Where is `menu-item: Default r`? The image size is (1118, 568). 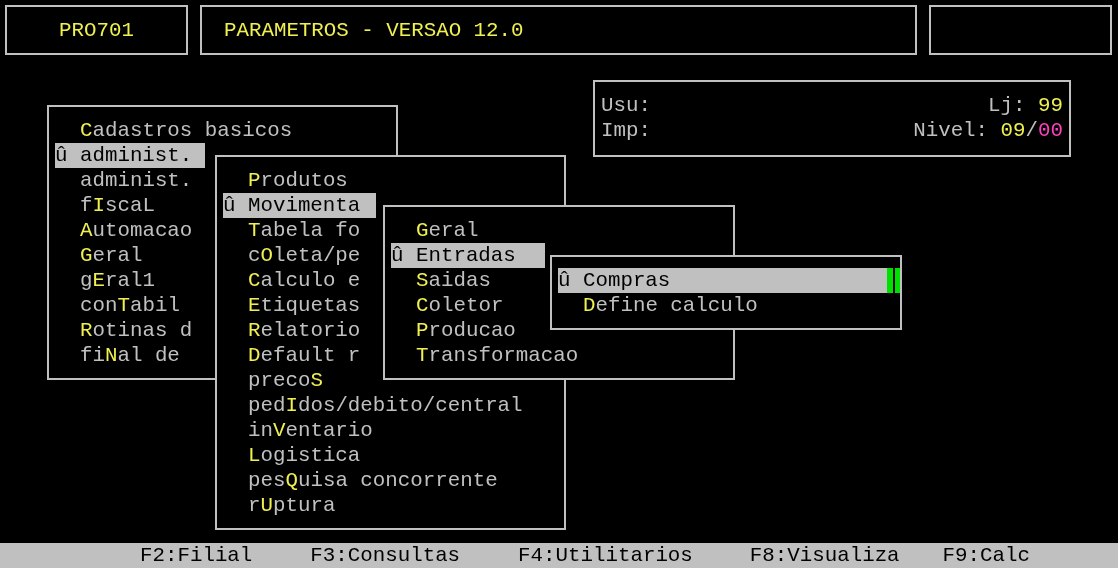 menu-item: Default r is located at coordinates (292, 355).